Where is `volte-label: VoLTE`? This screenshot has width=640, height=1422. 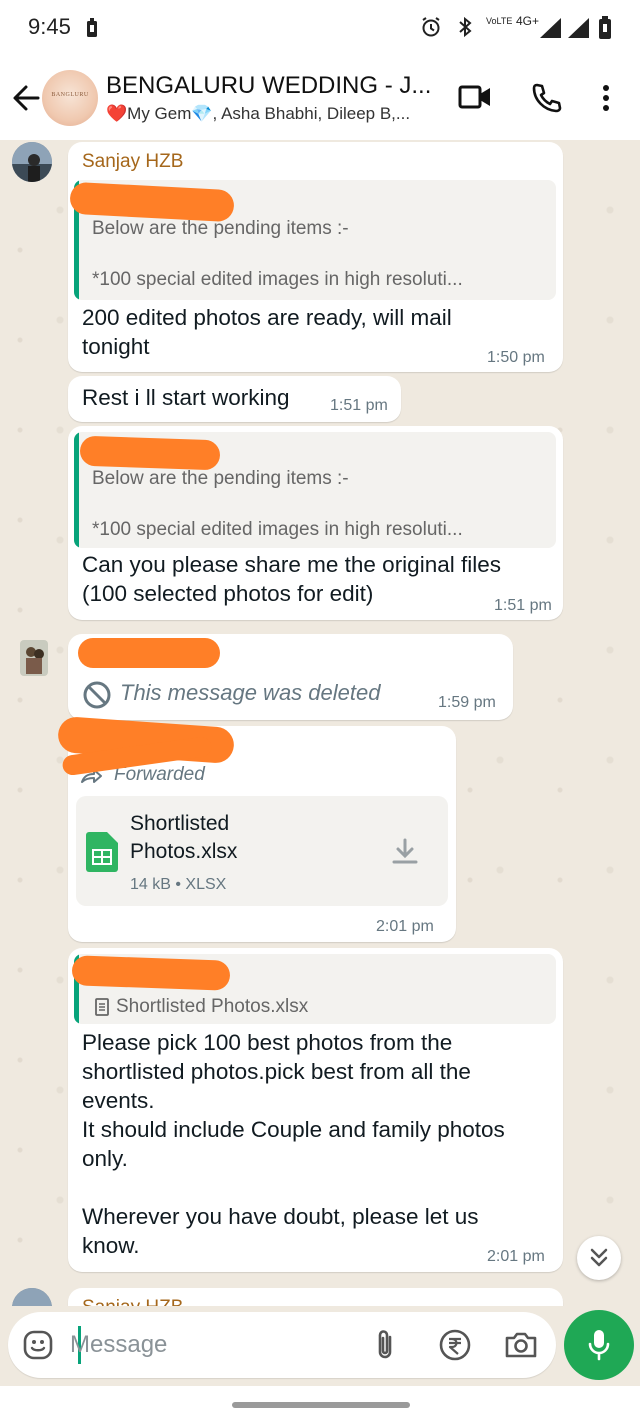
volte-label: VoLTE is located at coordinates (499, 21).